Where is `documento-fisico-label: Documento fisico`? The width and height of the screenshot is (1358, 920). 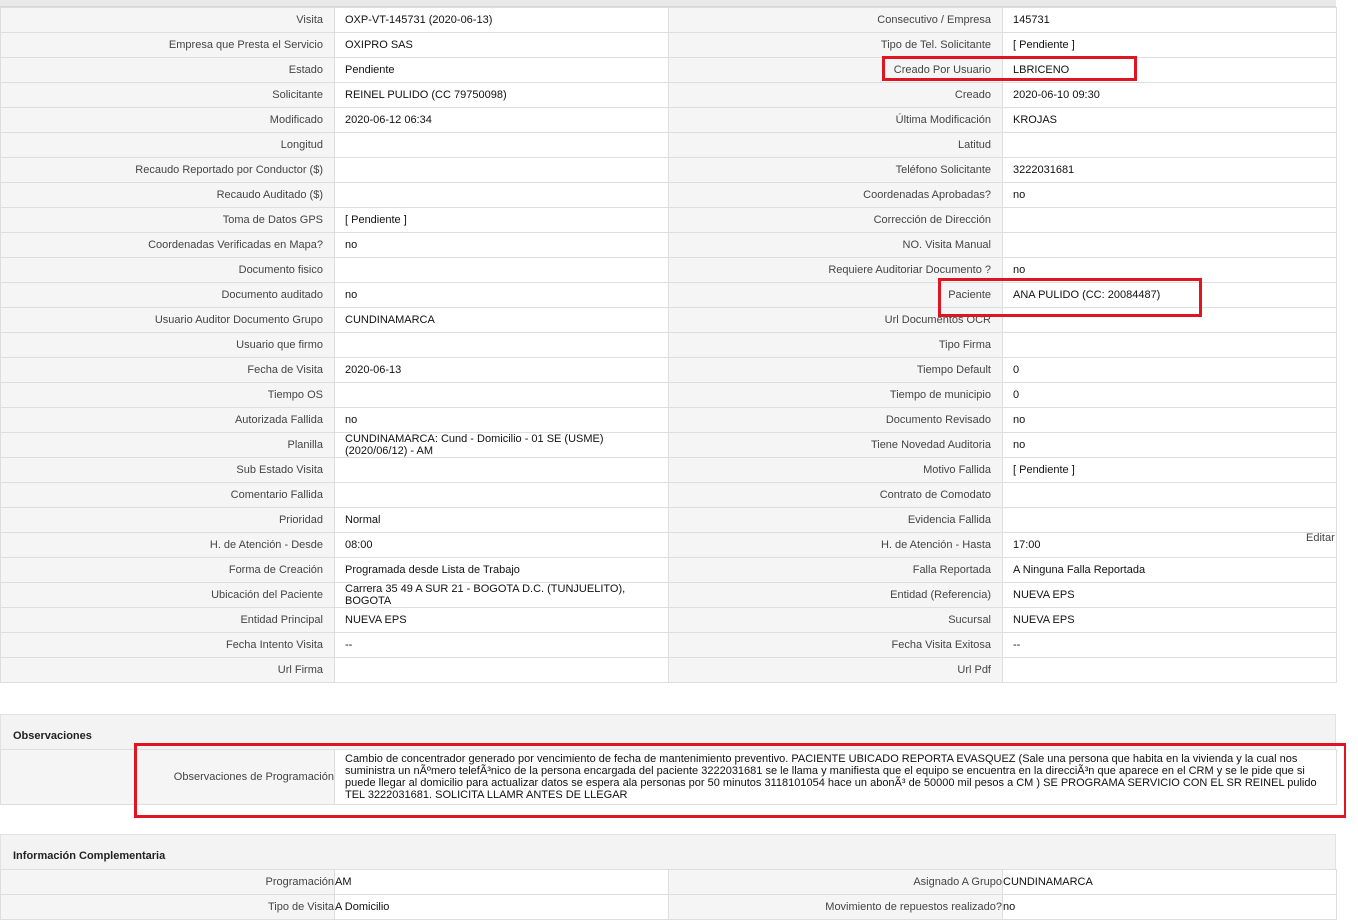 documento-fisico-label: Documento fisico is located at coordinates (167, 270).